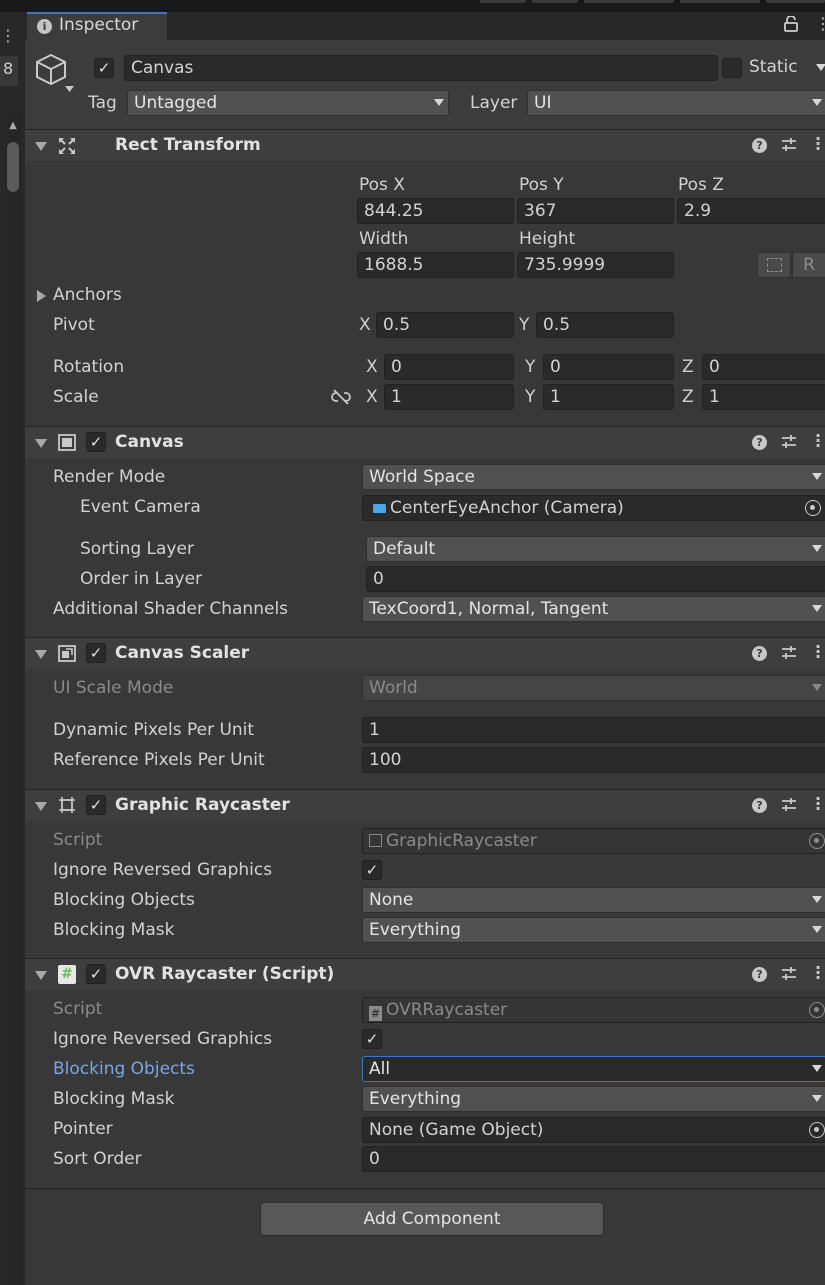 This screenshot has width=825, height=1285. Describe the element at coordinates (432, 1219) in the screenshot. I see `add-component-button: Add Component` at that location.